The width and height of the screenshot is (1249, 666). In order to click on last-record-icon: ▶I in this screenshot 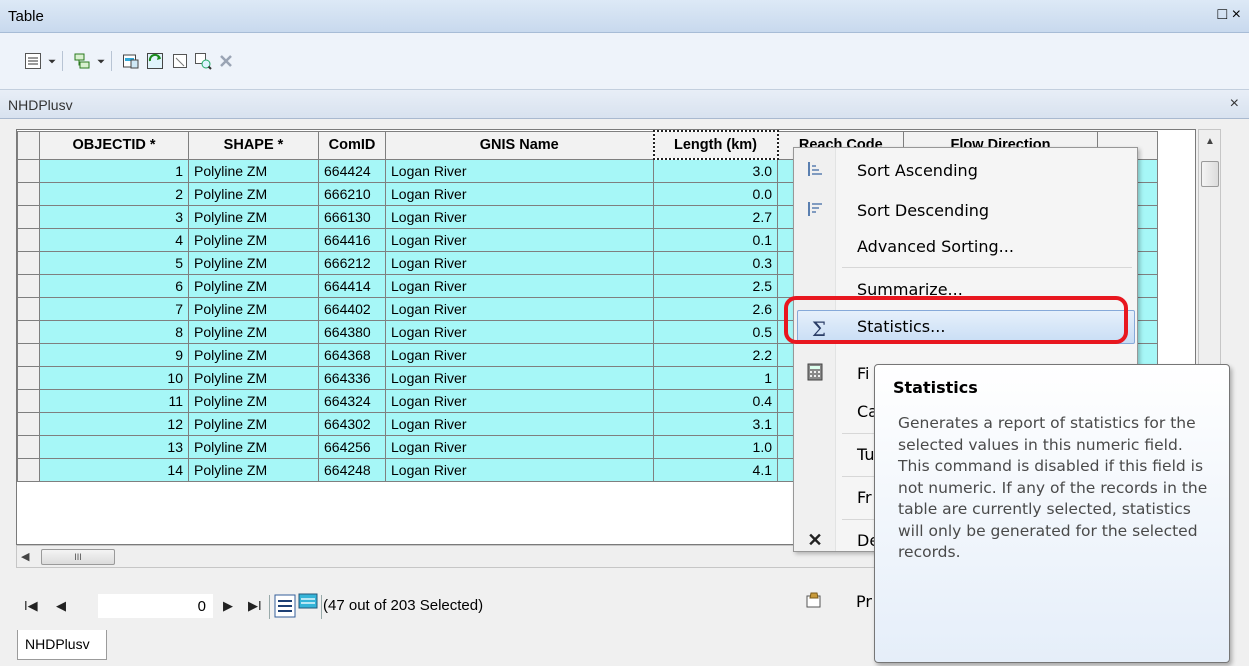, I will do `click(255, 606)`.